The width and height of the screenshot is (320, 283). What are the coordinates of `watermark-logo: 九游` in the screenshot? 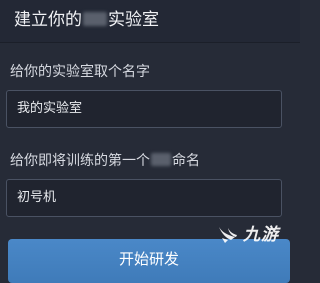 It's located at (247, 235).